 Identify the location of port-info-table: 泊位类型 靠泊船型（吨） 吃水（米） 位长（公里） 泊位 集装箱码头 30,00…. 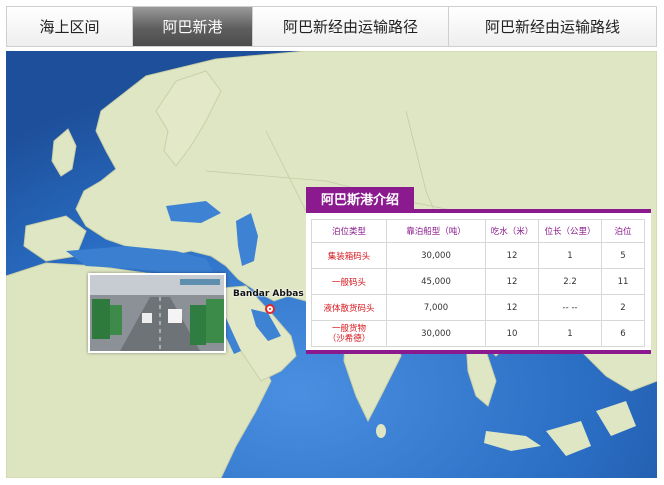
(478, 283).